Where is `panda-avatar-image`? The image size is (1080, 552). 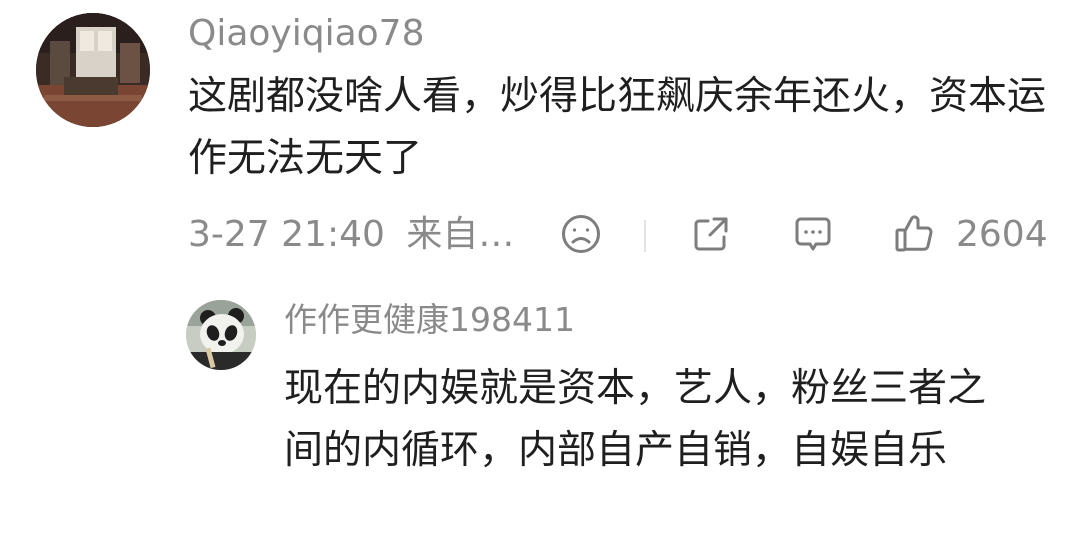
panda-avatar-image is located at coordinates (221, 335).